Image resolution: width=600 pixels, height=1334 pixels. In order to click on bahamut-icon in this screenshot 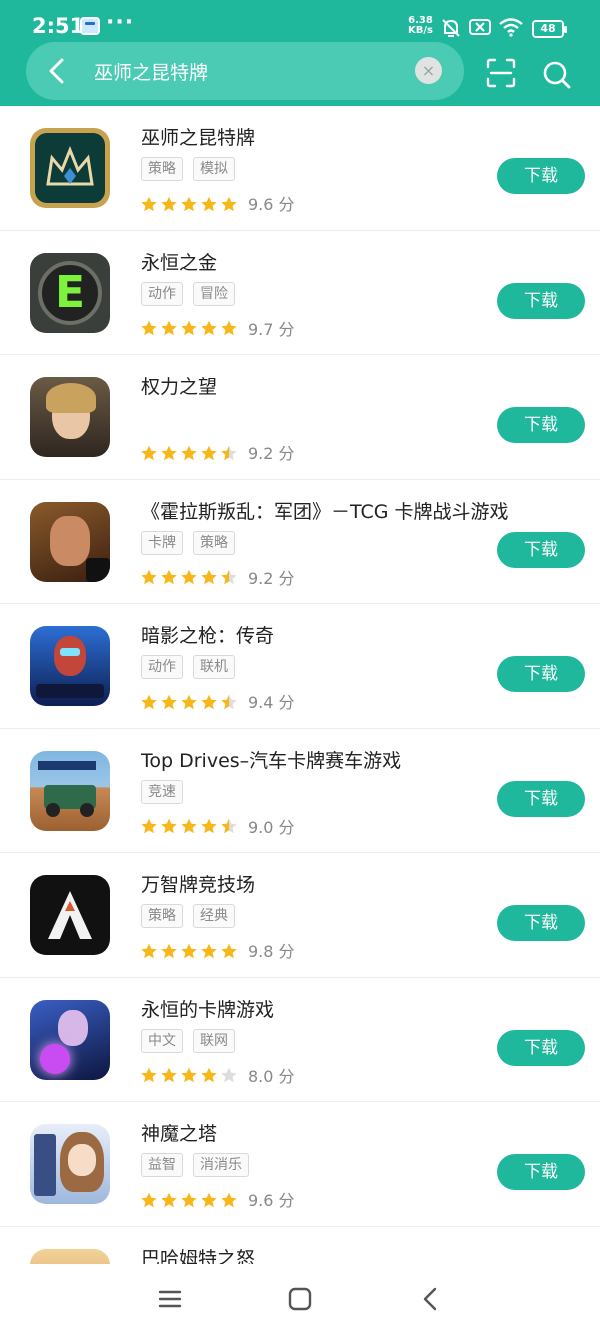, I will do `click(70, 1256)`.